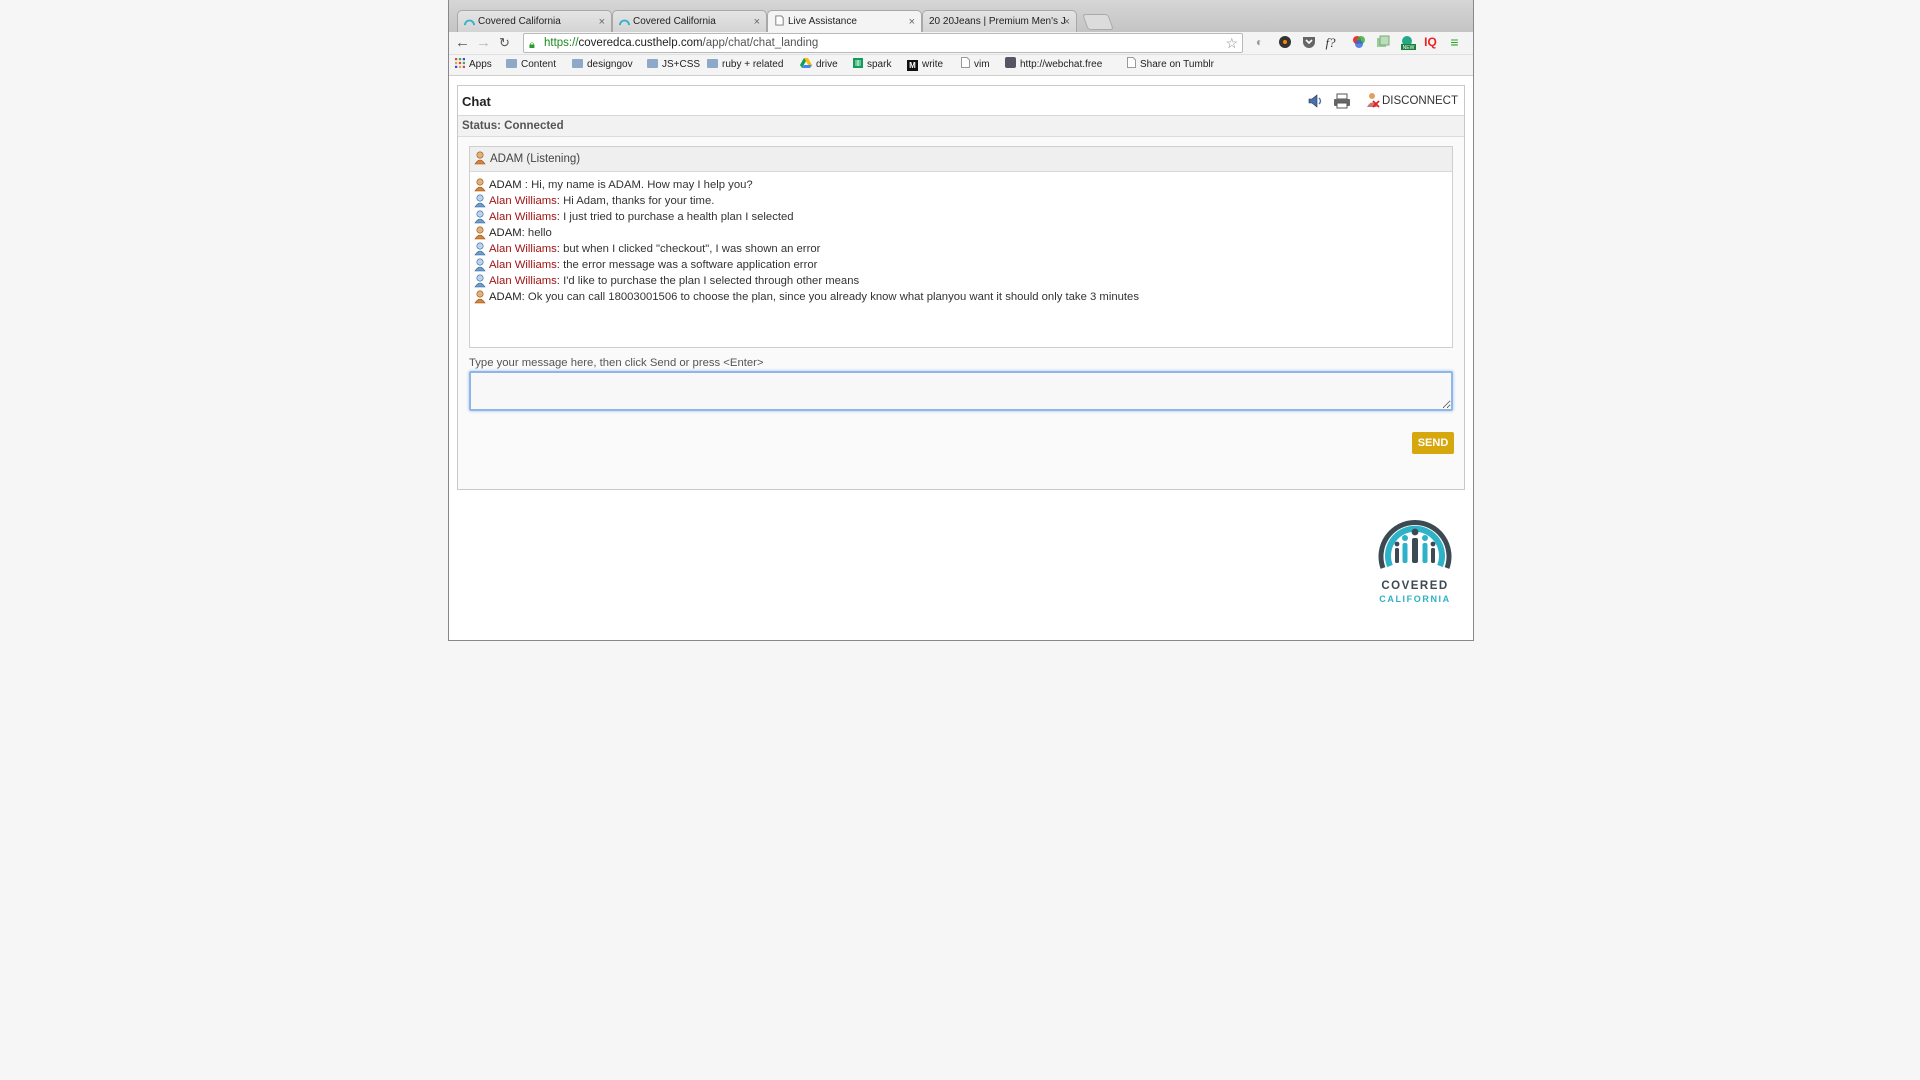 The width and height of the screenshot is (1920, 1080). Describe the element at coordinates (1415, 544) in the screenshot. I see `covered-california-logo-icon` at that location.